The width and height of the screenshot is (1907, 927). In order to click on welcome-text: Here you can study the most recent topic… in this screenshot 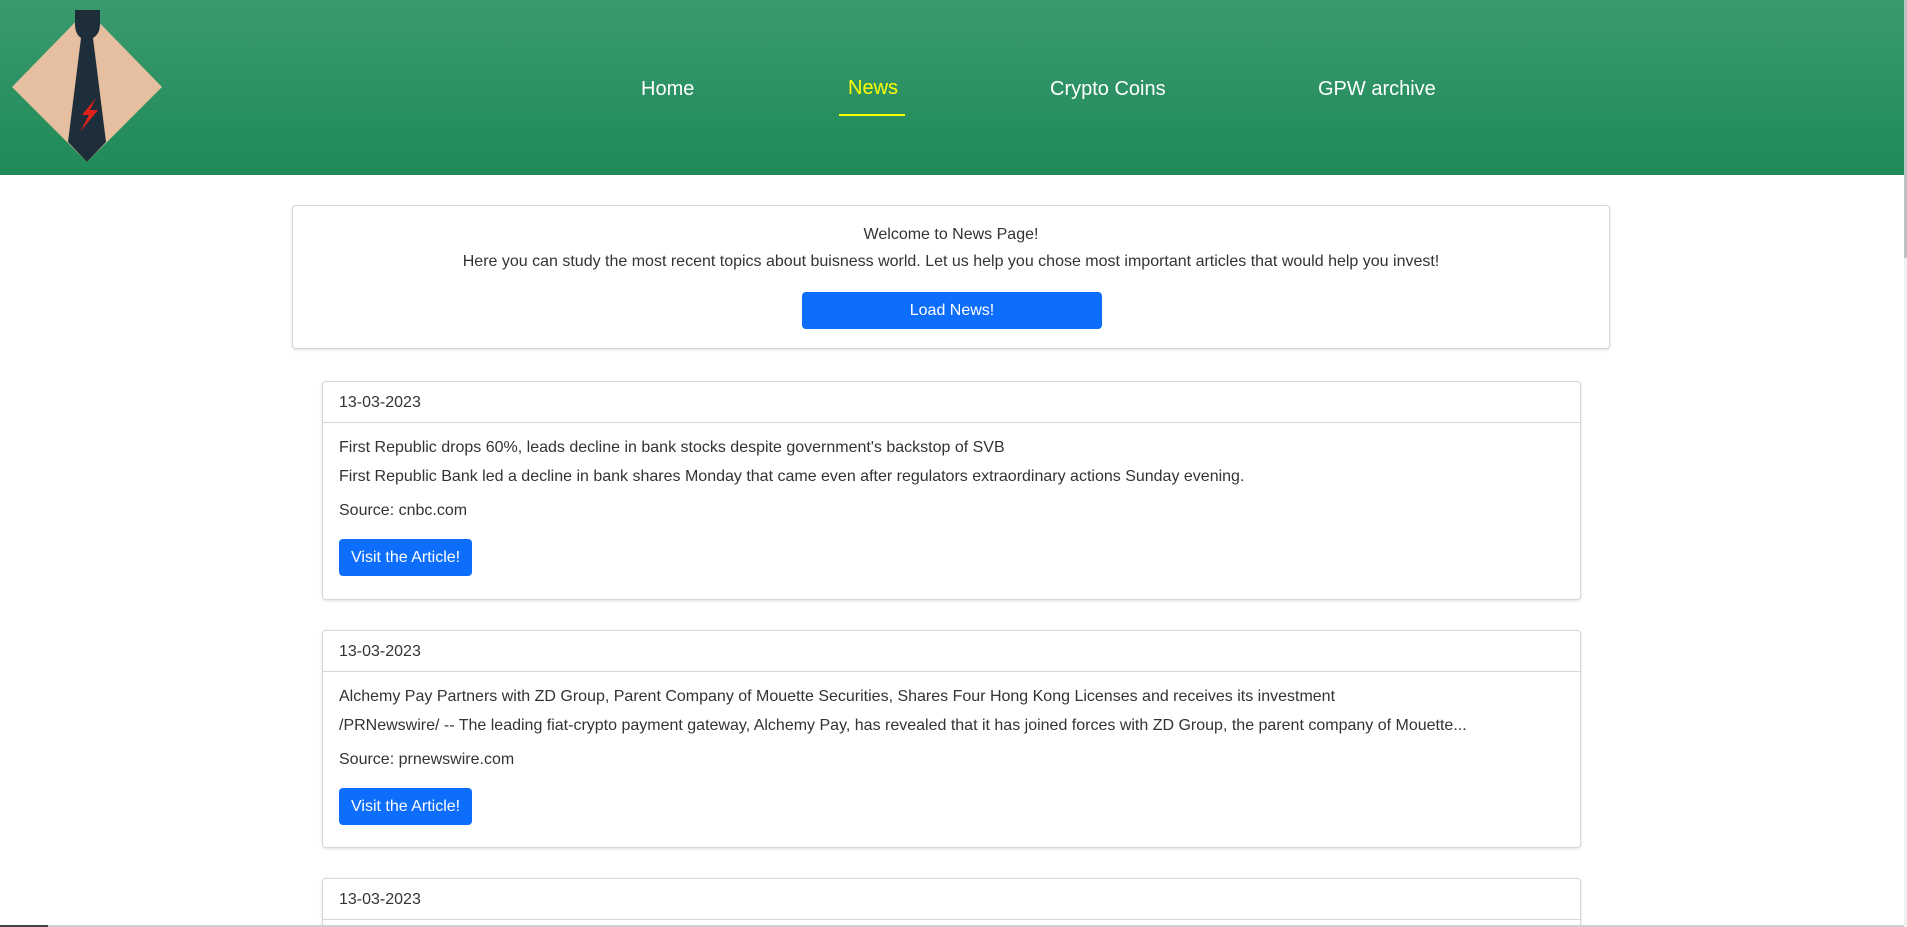, I will do `click(951, 261)`.